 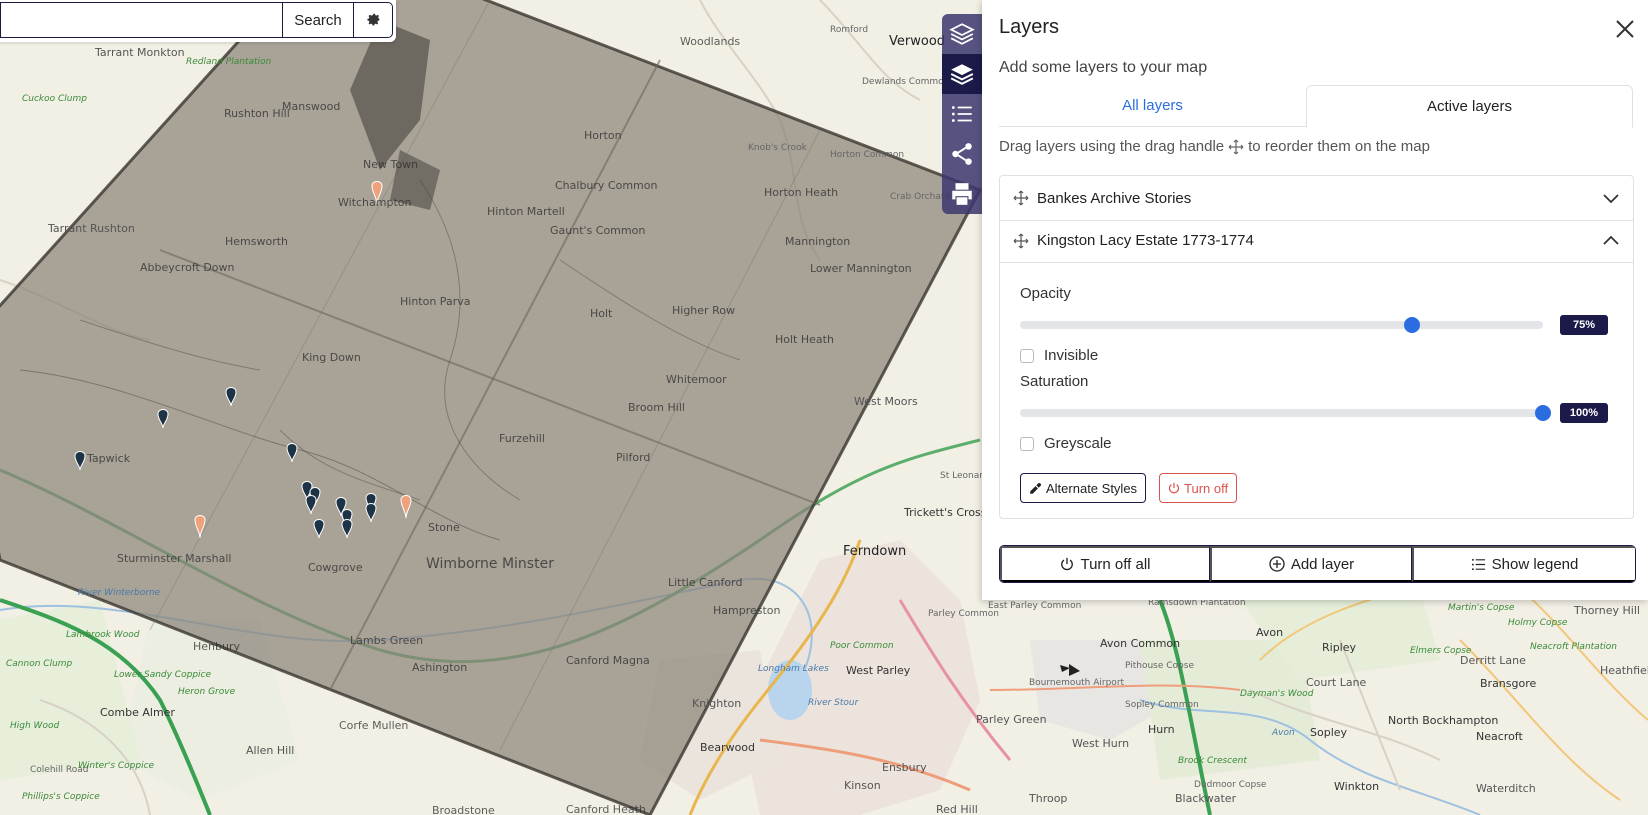 I want to click on saturation-slider, so click(x=1285, y=413).